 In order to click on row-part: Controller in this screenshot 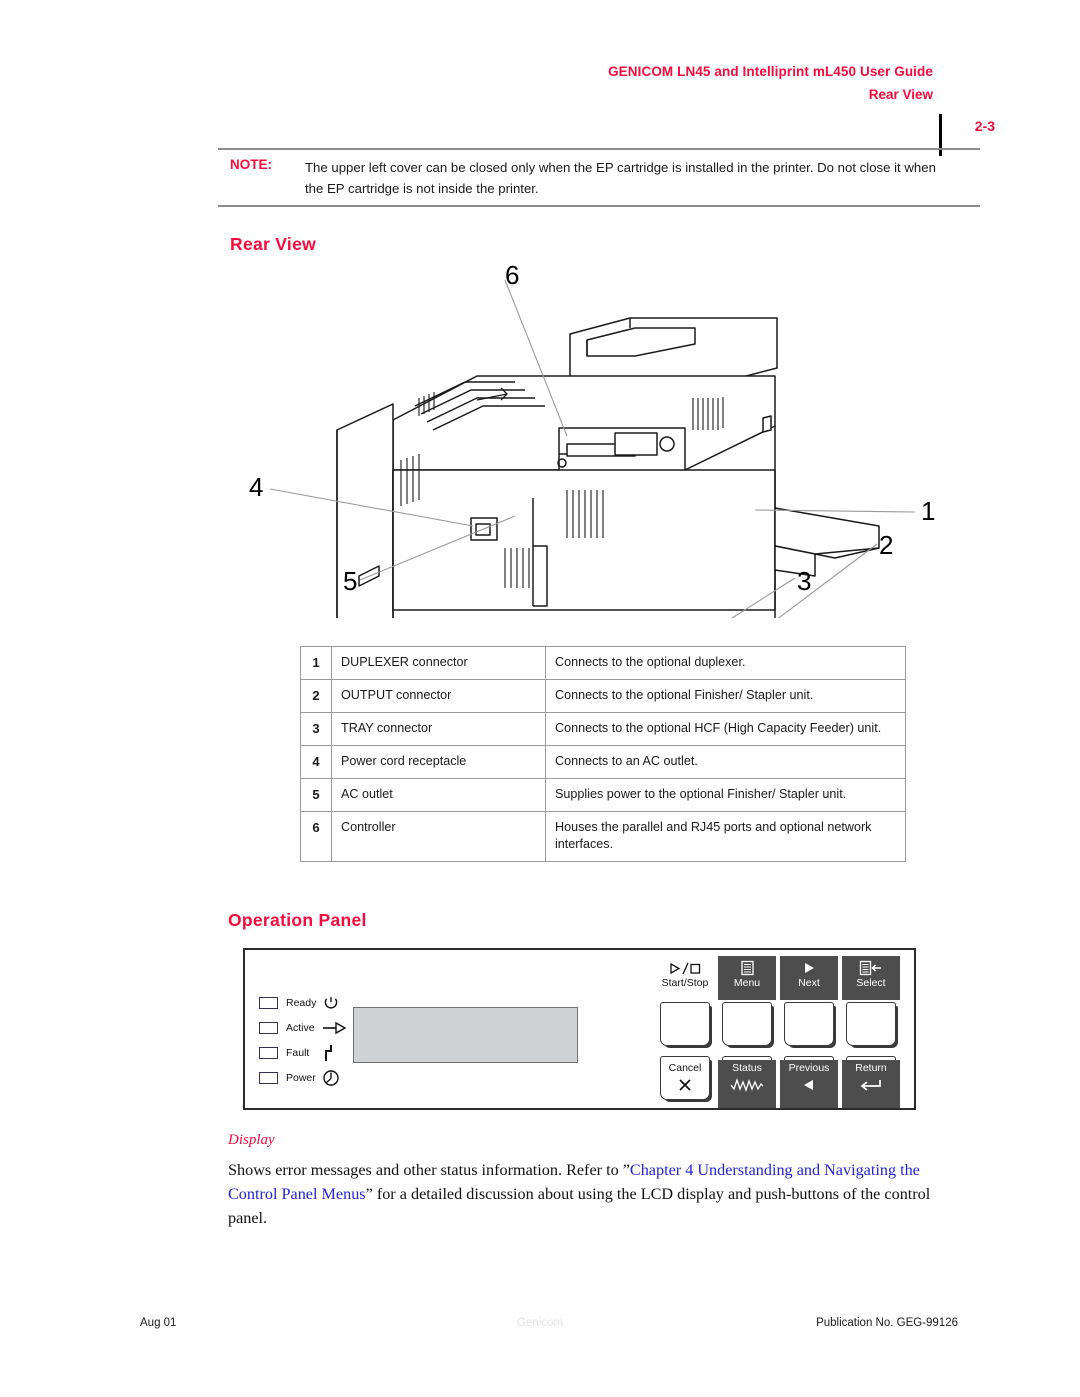, I will do `click(438, 836)`.